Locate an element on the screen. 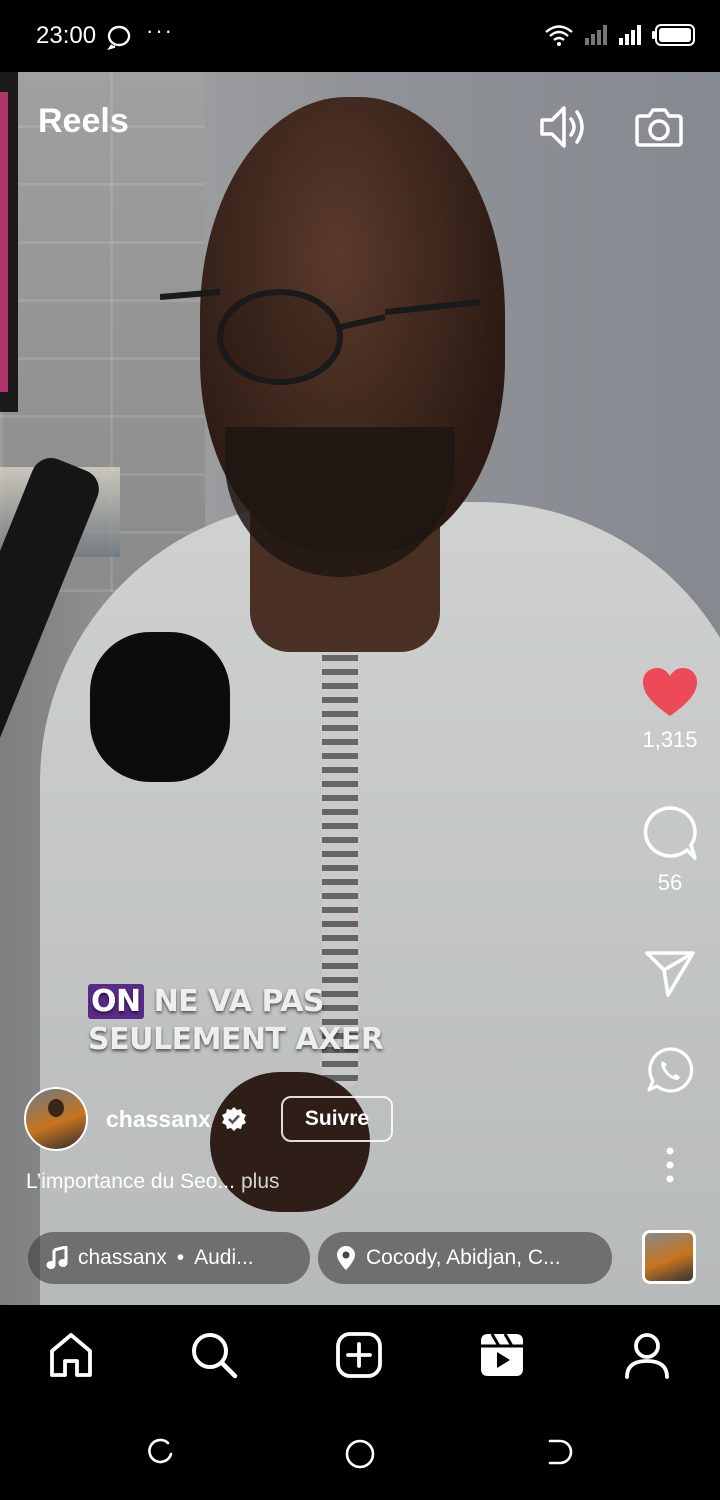 This screenshot has width=720, height=1500. battery-icon is located at coordinates (673, 35).